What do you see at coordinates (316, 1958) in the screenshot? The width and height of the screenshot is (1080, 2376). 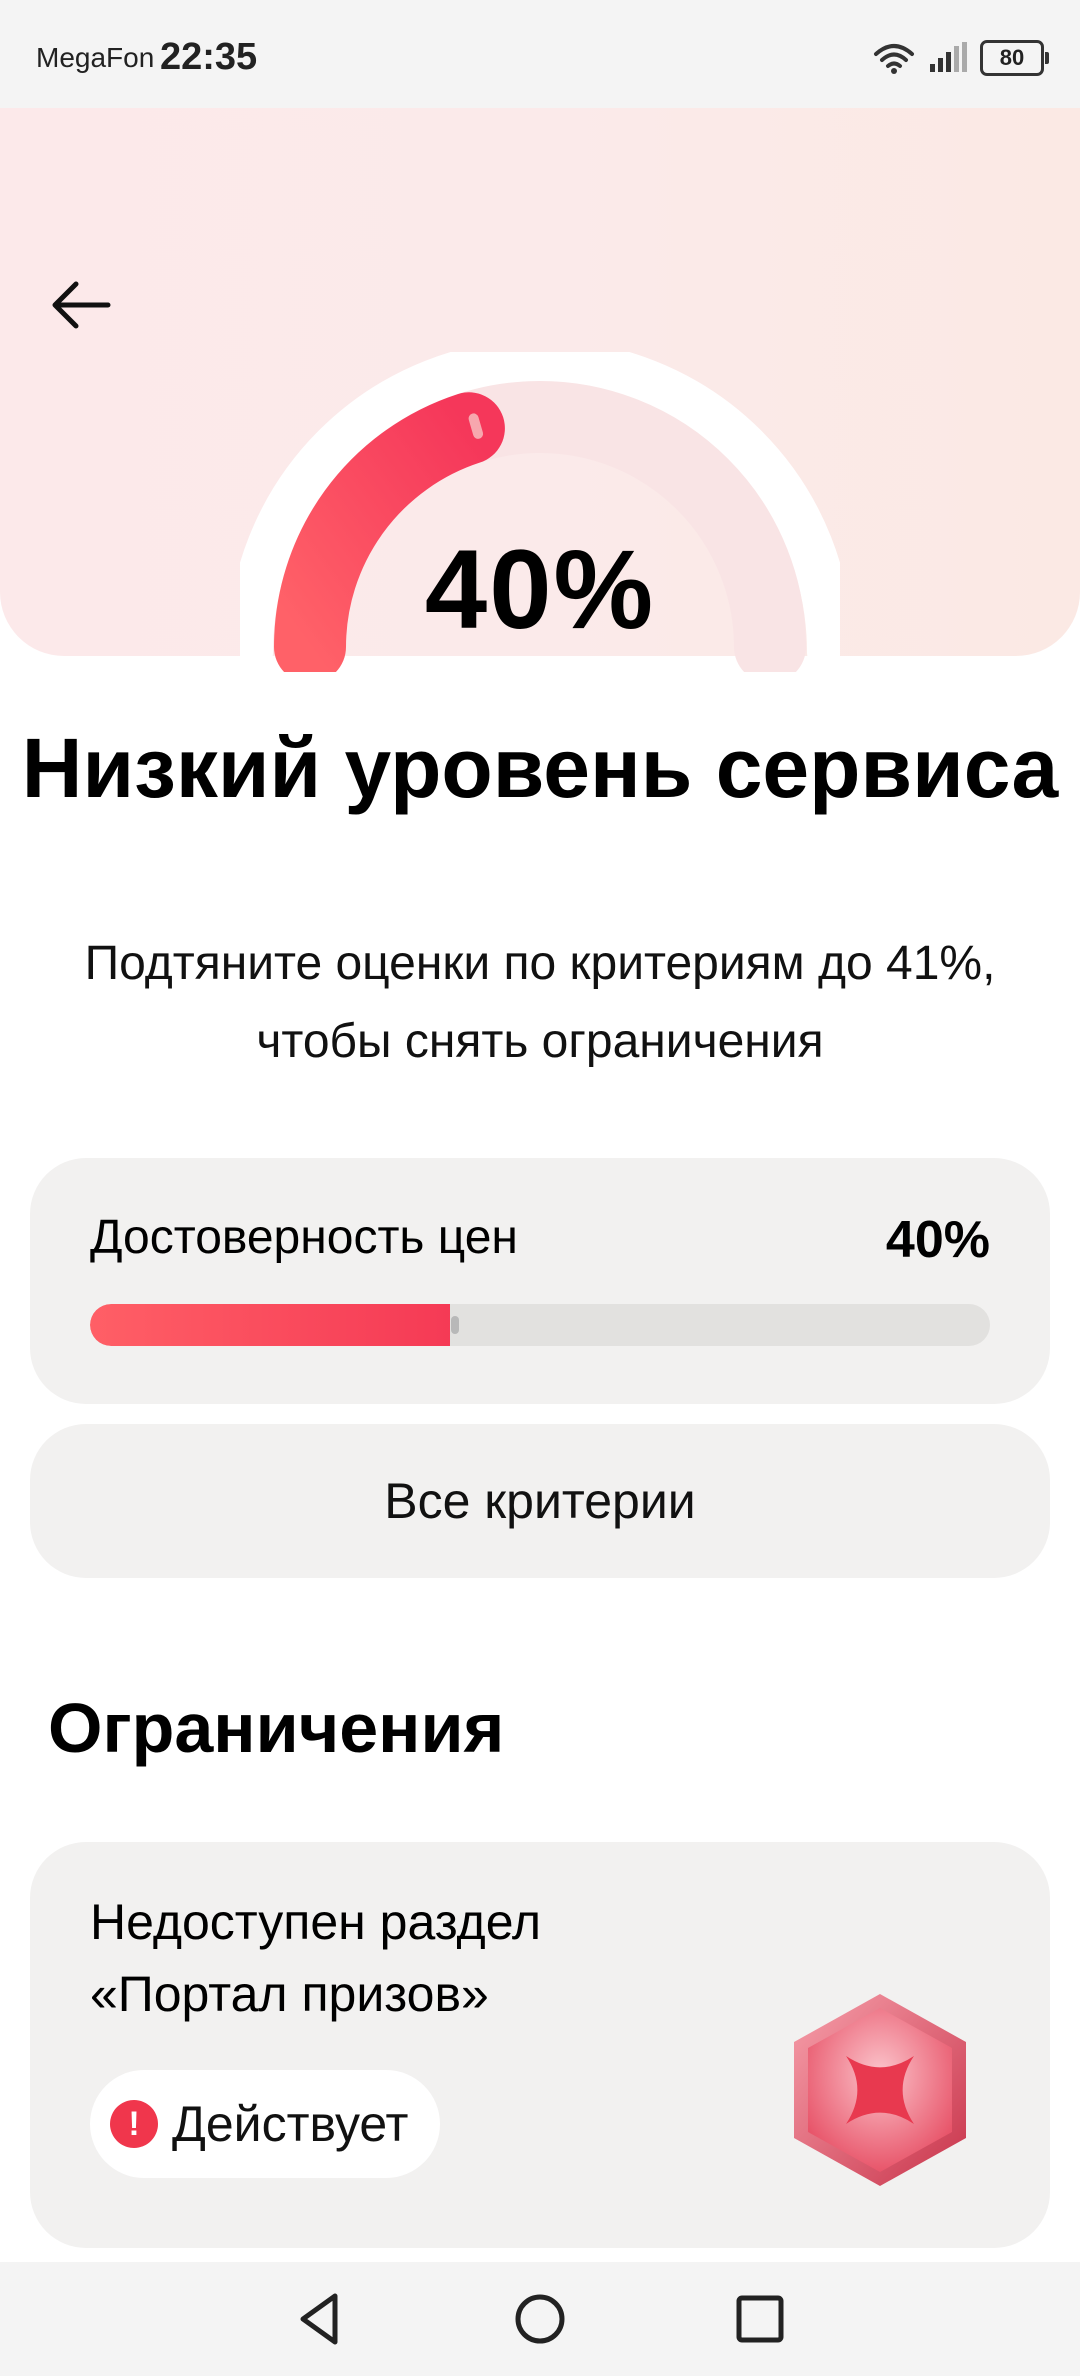 I see `restriction-text: Недоступен раздел «Портал призов»` at bounding box center [316, 1958].